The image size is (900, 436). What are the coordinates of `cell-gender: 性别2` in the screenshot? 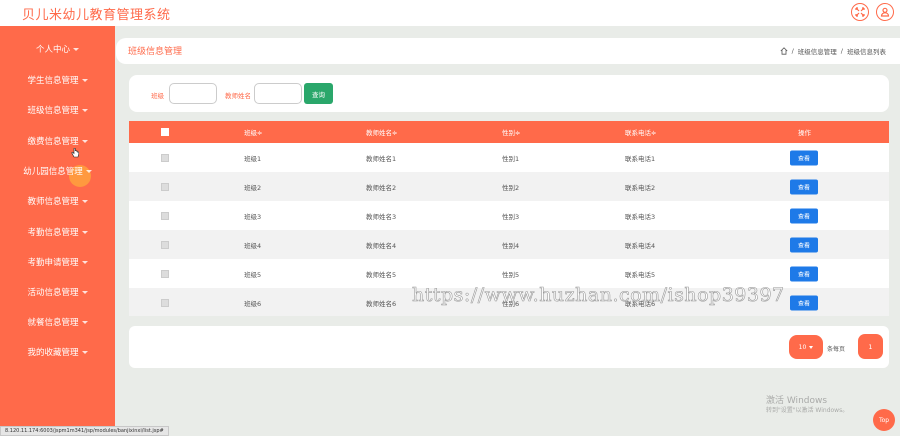 It's located at (511, 187).